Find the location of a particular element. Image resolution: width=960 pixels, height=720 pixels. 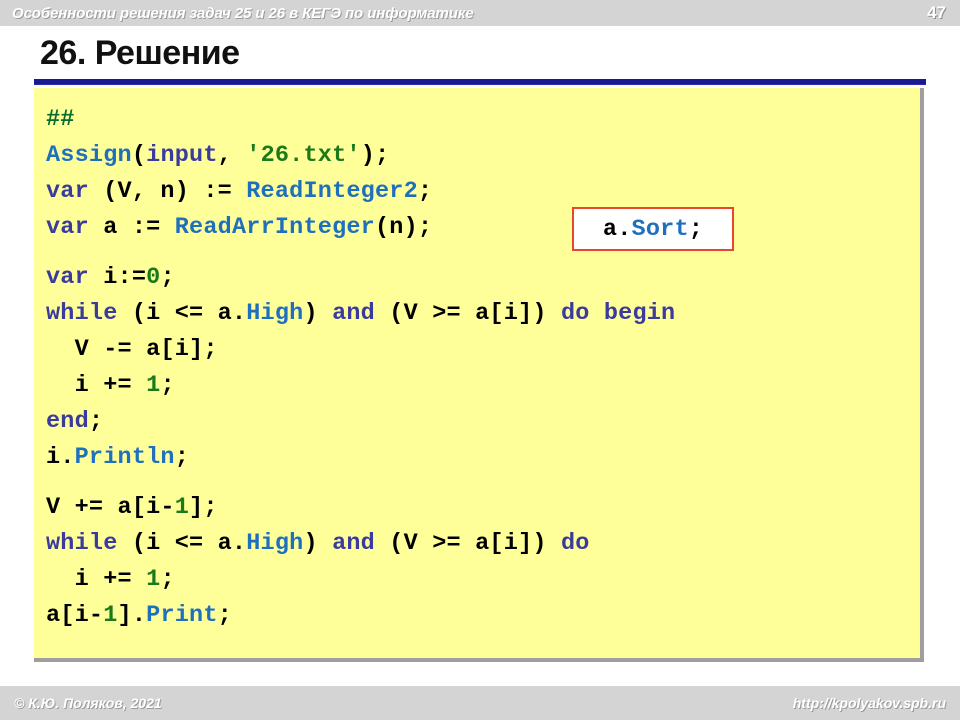

code-line: i.Println; is located at coordinates (360, 458).